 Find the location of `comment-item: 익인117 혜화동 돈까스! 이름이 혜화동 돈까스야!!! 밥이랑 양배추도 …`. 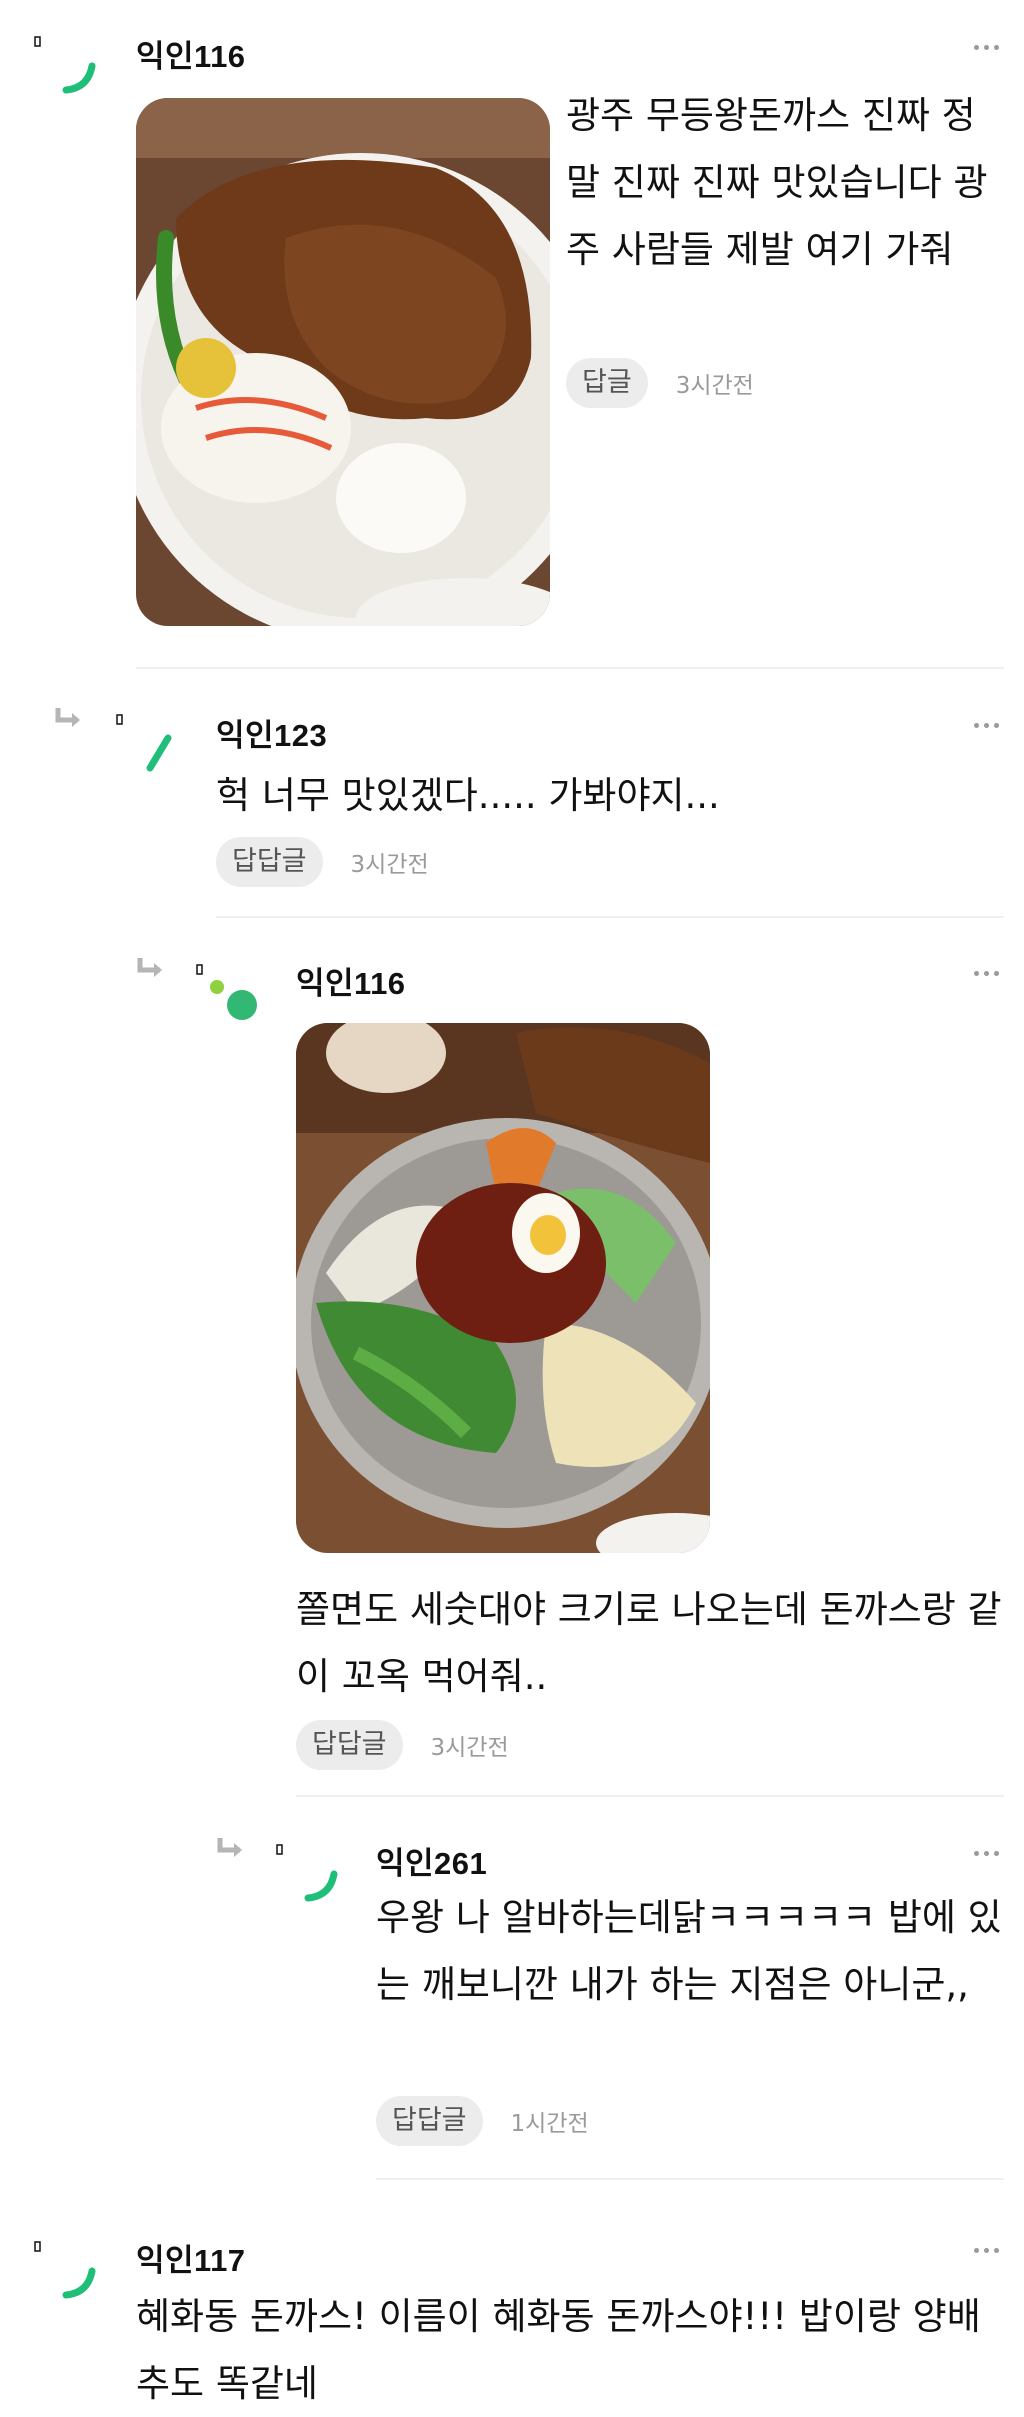

comment-item: 익인117 혜화동 돈까스! 이름이 혜화동 돈까스야!!! 밥이랑 양배추도 … is located at coordinates (512, 2311).